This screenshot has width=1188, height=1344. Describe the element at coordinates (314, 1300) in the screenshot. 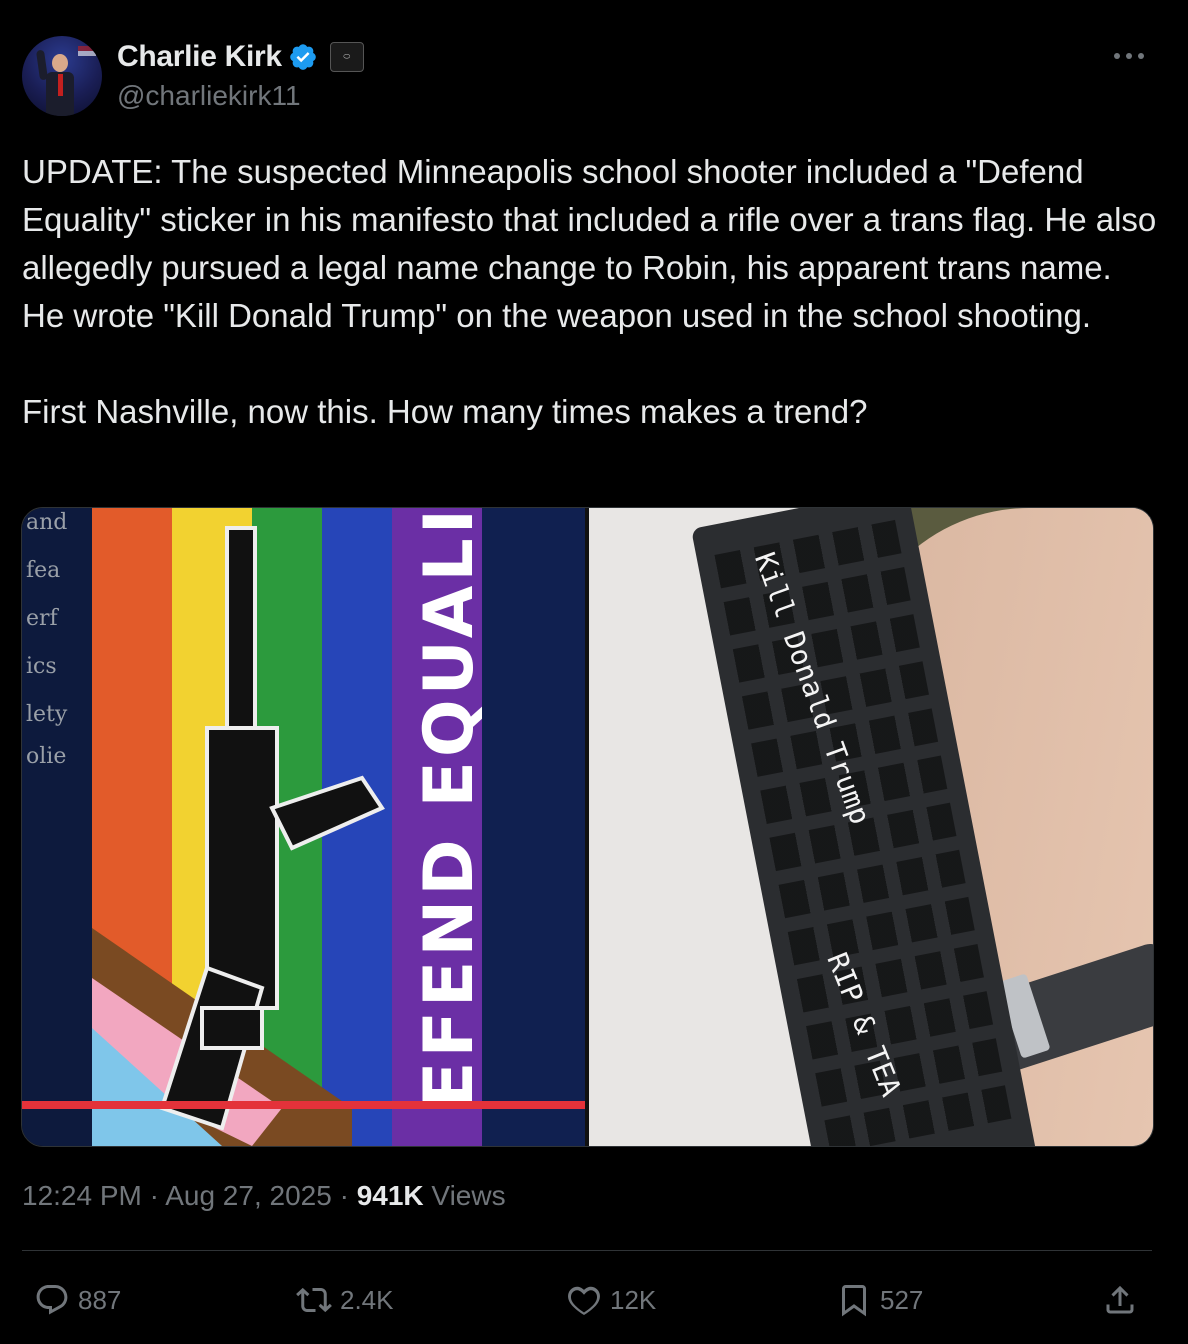

I see `repost-icon` at that location.